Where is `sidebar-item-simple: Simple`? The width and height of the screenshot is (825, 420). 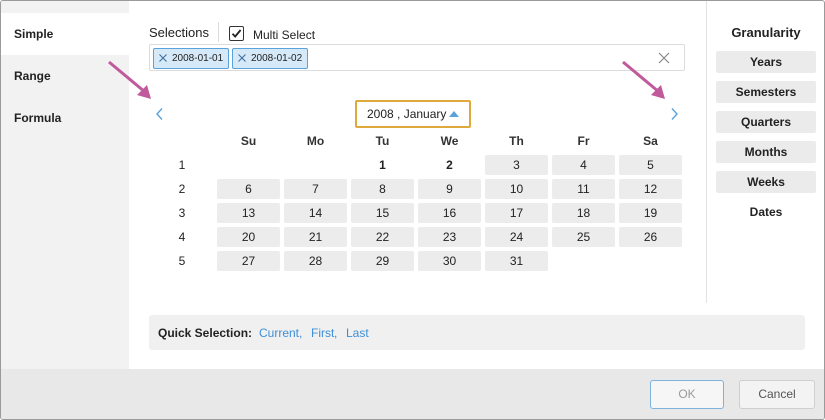 sidebar-item-simple: Simple is located at coordinates (65, 34).